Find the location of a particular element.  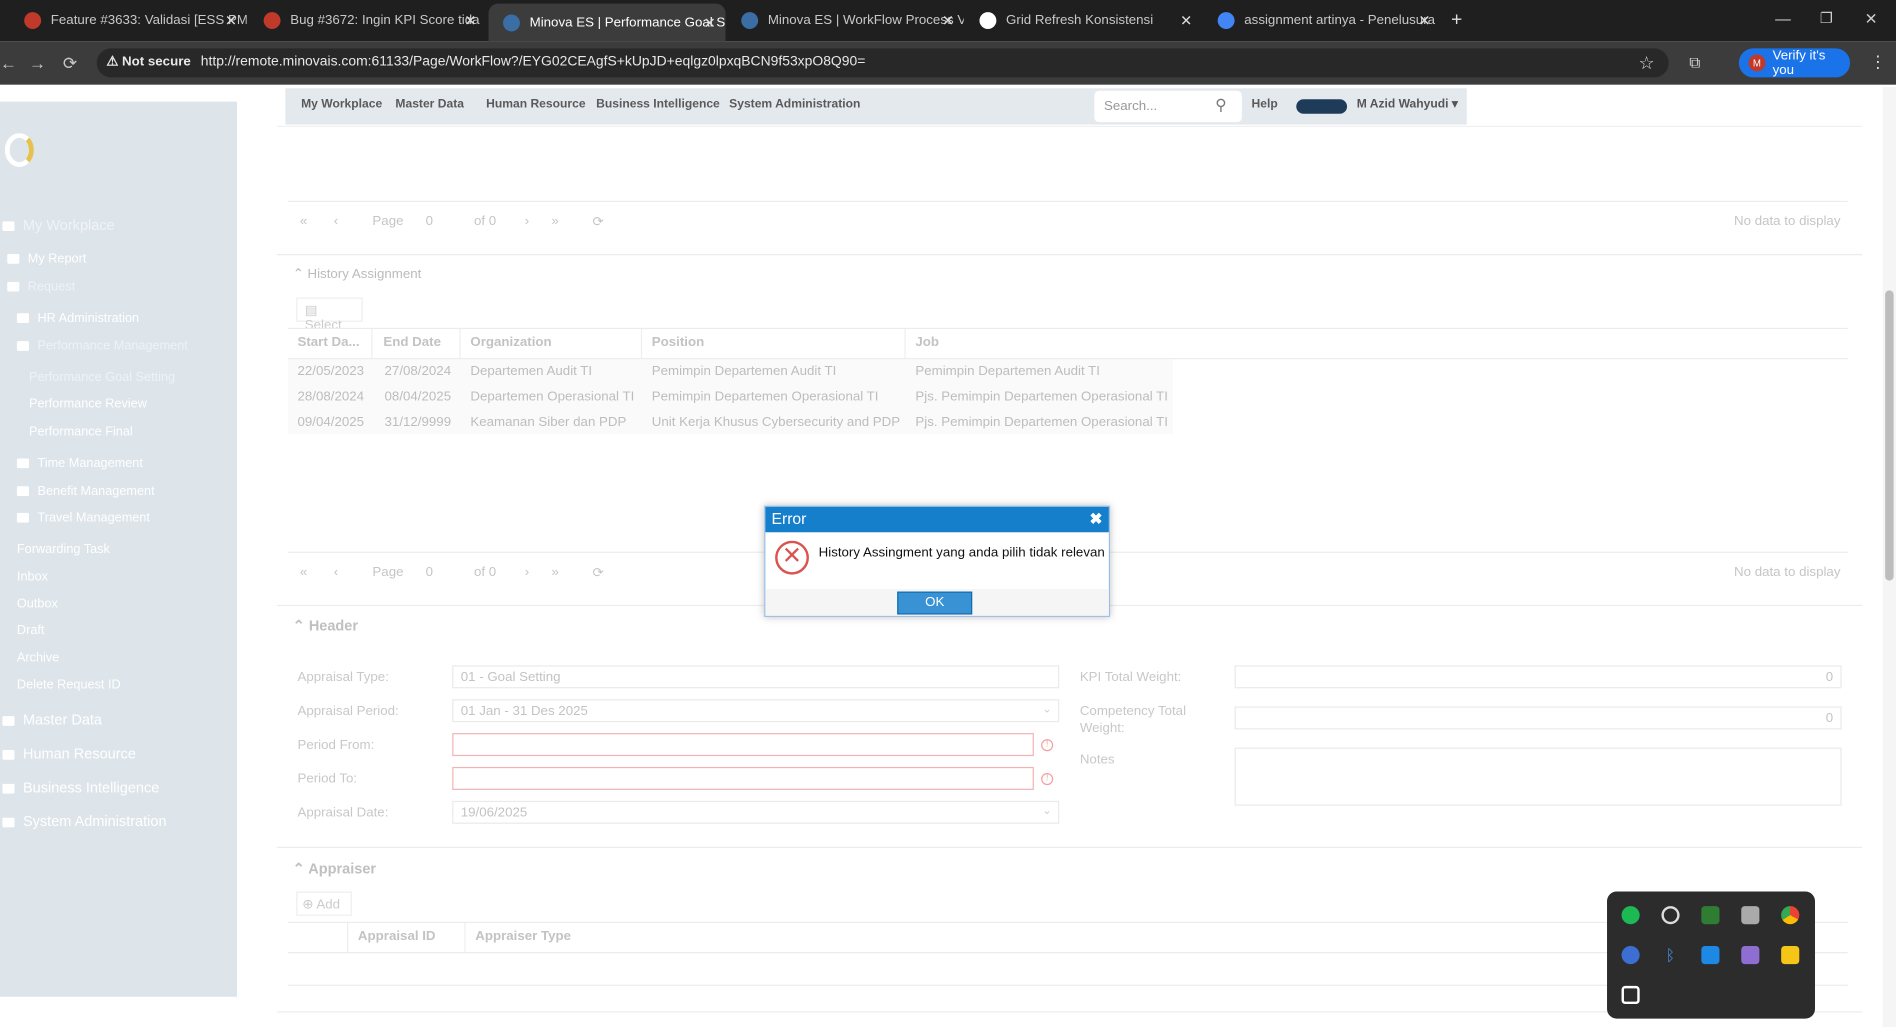

feather-icon is located at coordinates (1750, 955).